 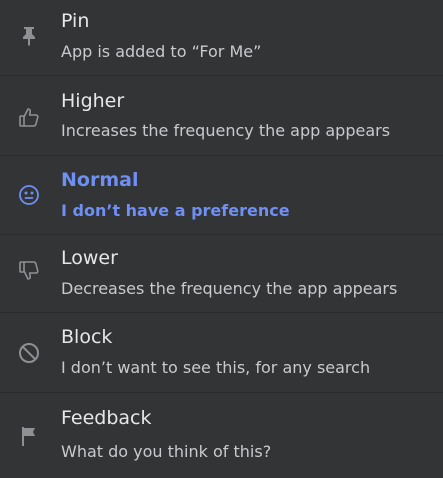 I want to click on menu-item-title: Block, so click(x=87, y=337).